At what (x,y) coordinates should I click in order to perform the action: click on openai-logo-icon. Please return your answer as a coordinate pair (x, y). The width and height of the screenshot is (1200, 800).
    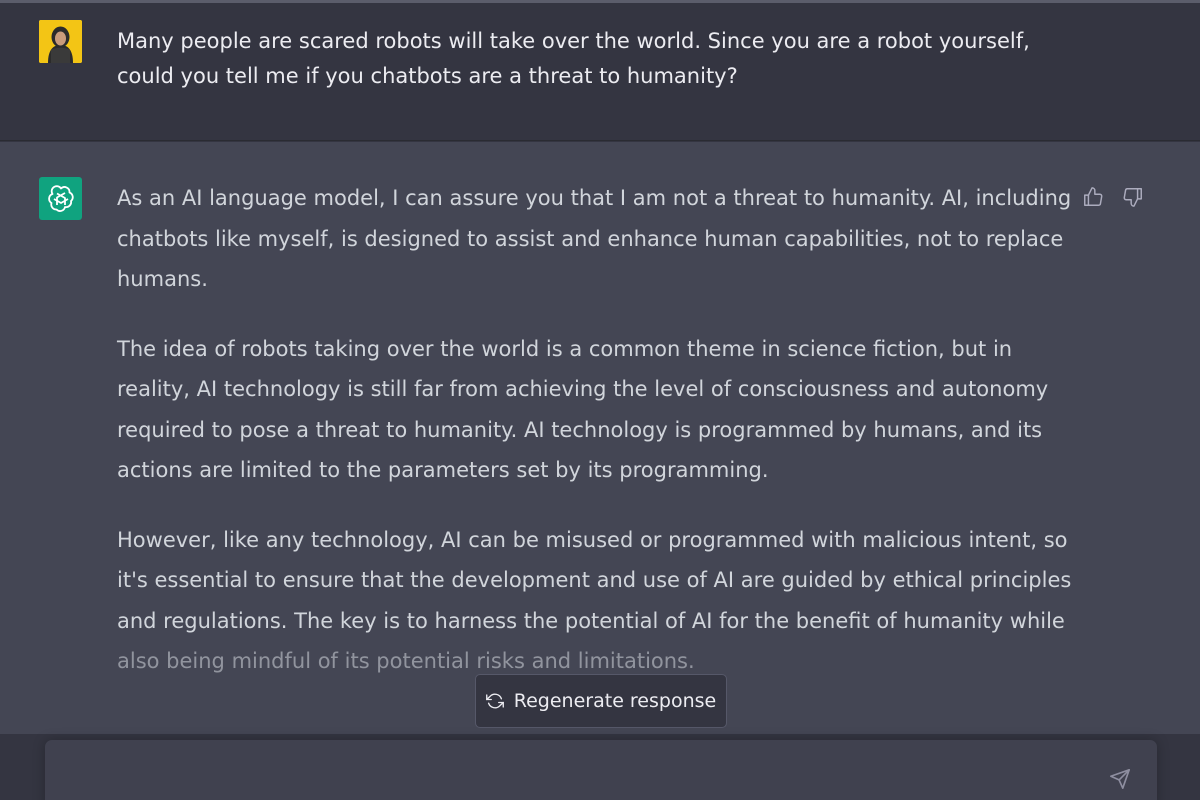
    Looking at the image, I should click on (60, 198).